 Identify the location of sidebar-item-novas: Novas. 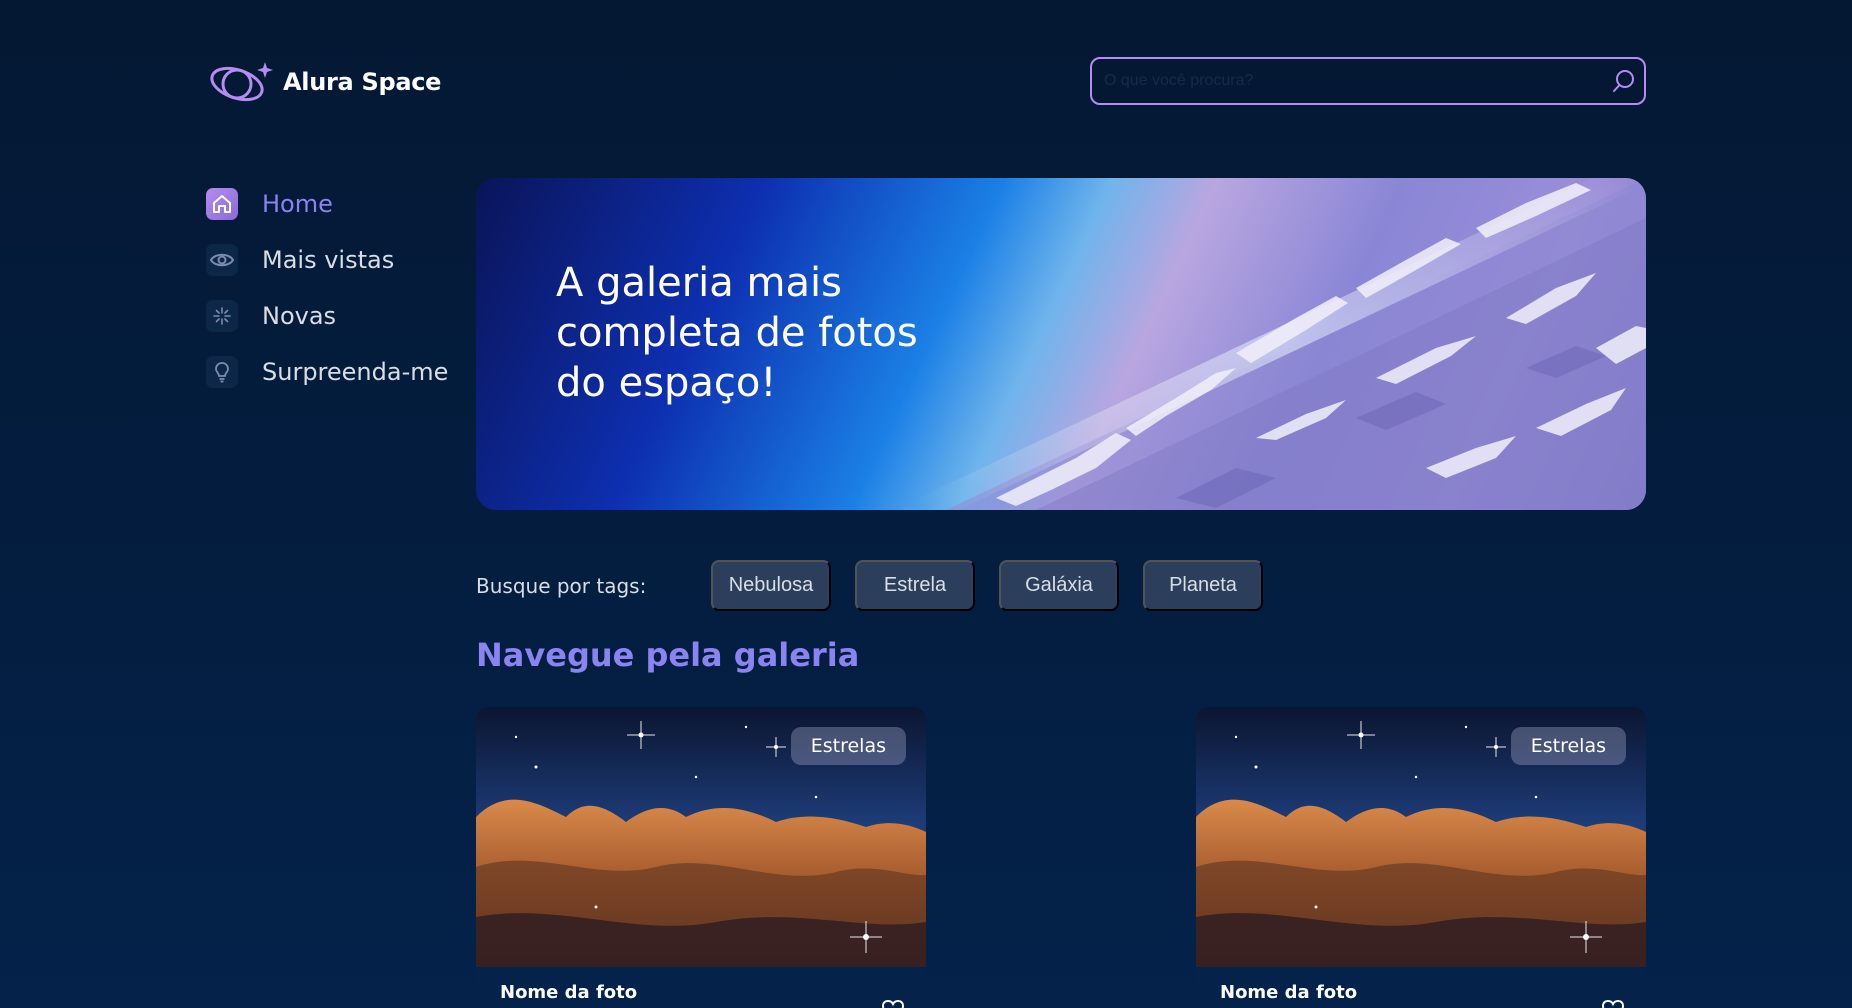
(336, 316).